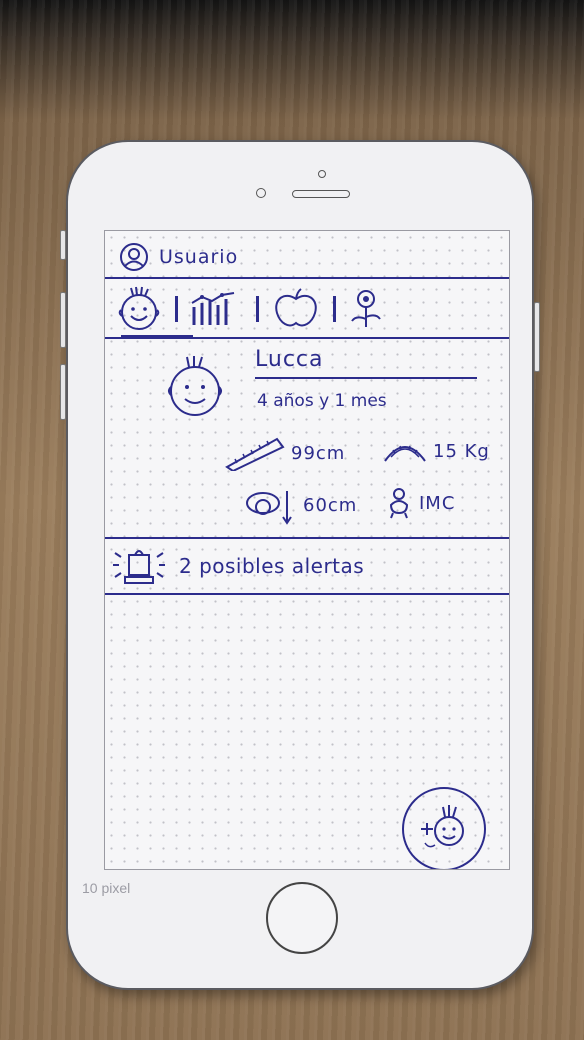 The width and height of the screenshot is (584, 1040). Describe the element at coordinates (289, 359) in the screenshot. I see `child-name: Lucca` at that location.